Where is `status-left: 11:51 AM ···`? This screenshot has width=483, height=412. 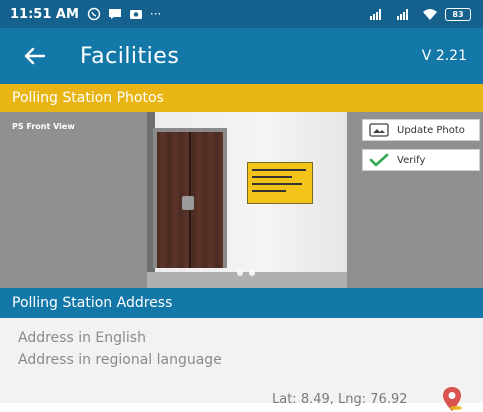
status-left: 11:51 AM ··· is located at coordinates (85, 14).